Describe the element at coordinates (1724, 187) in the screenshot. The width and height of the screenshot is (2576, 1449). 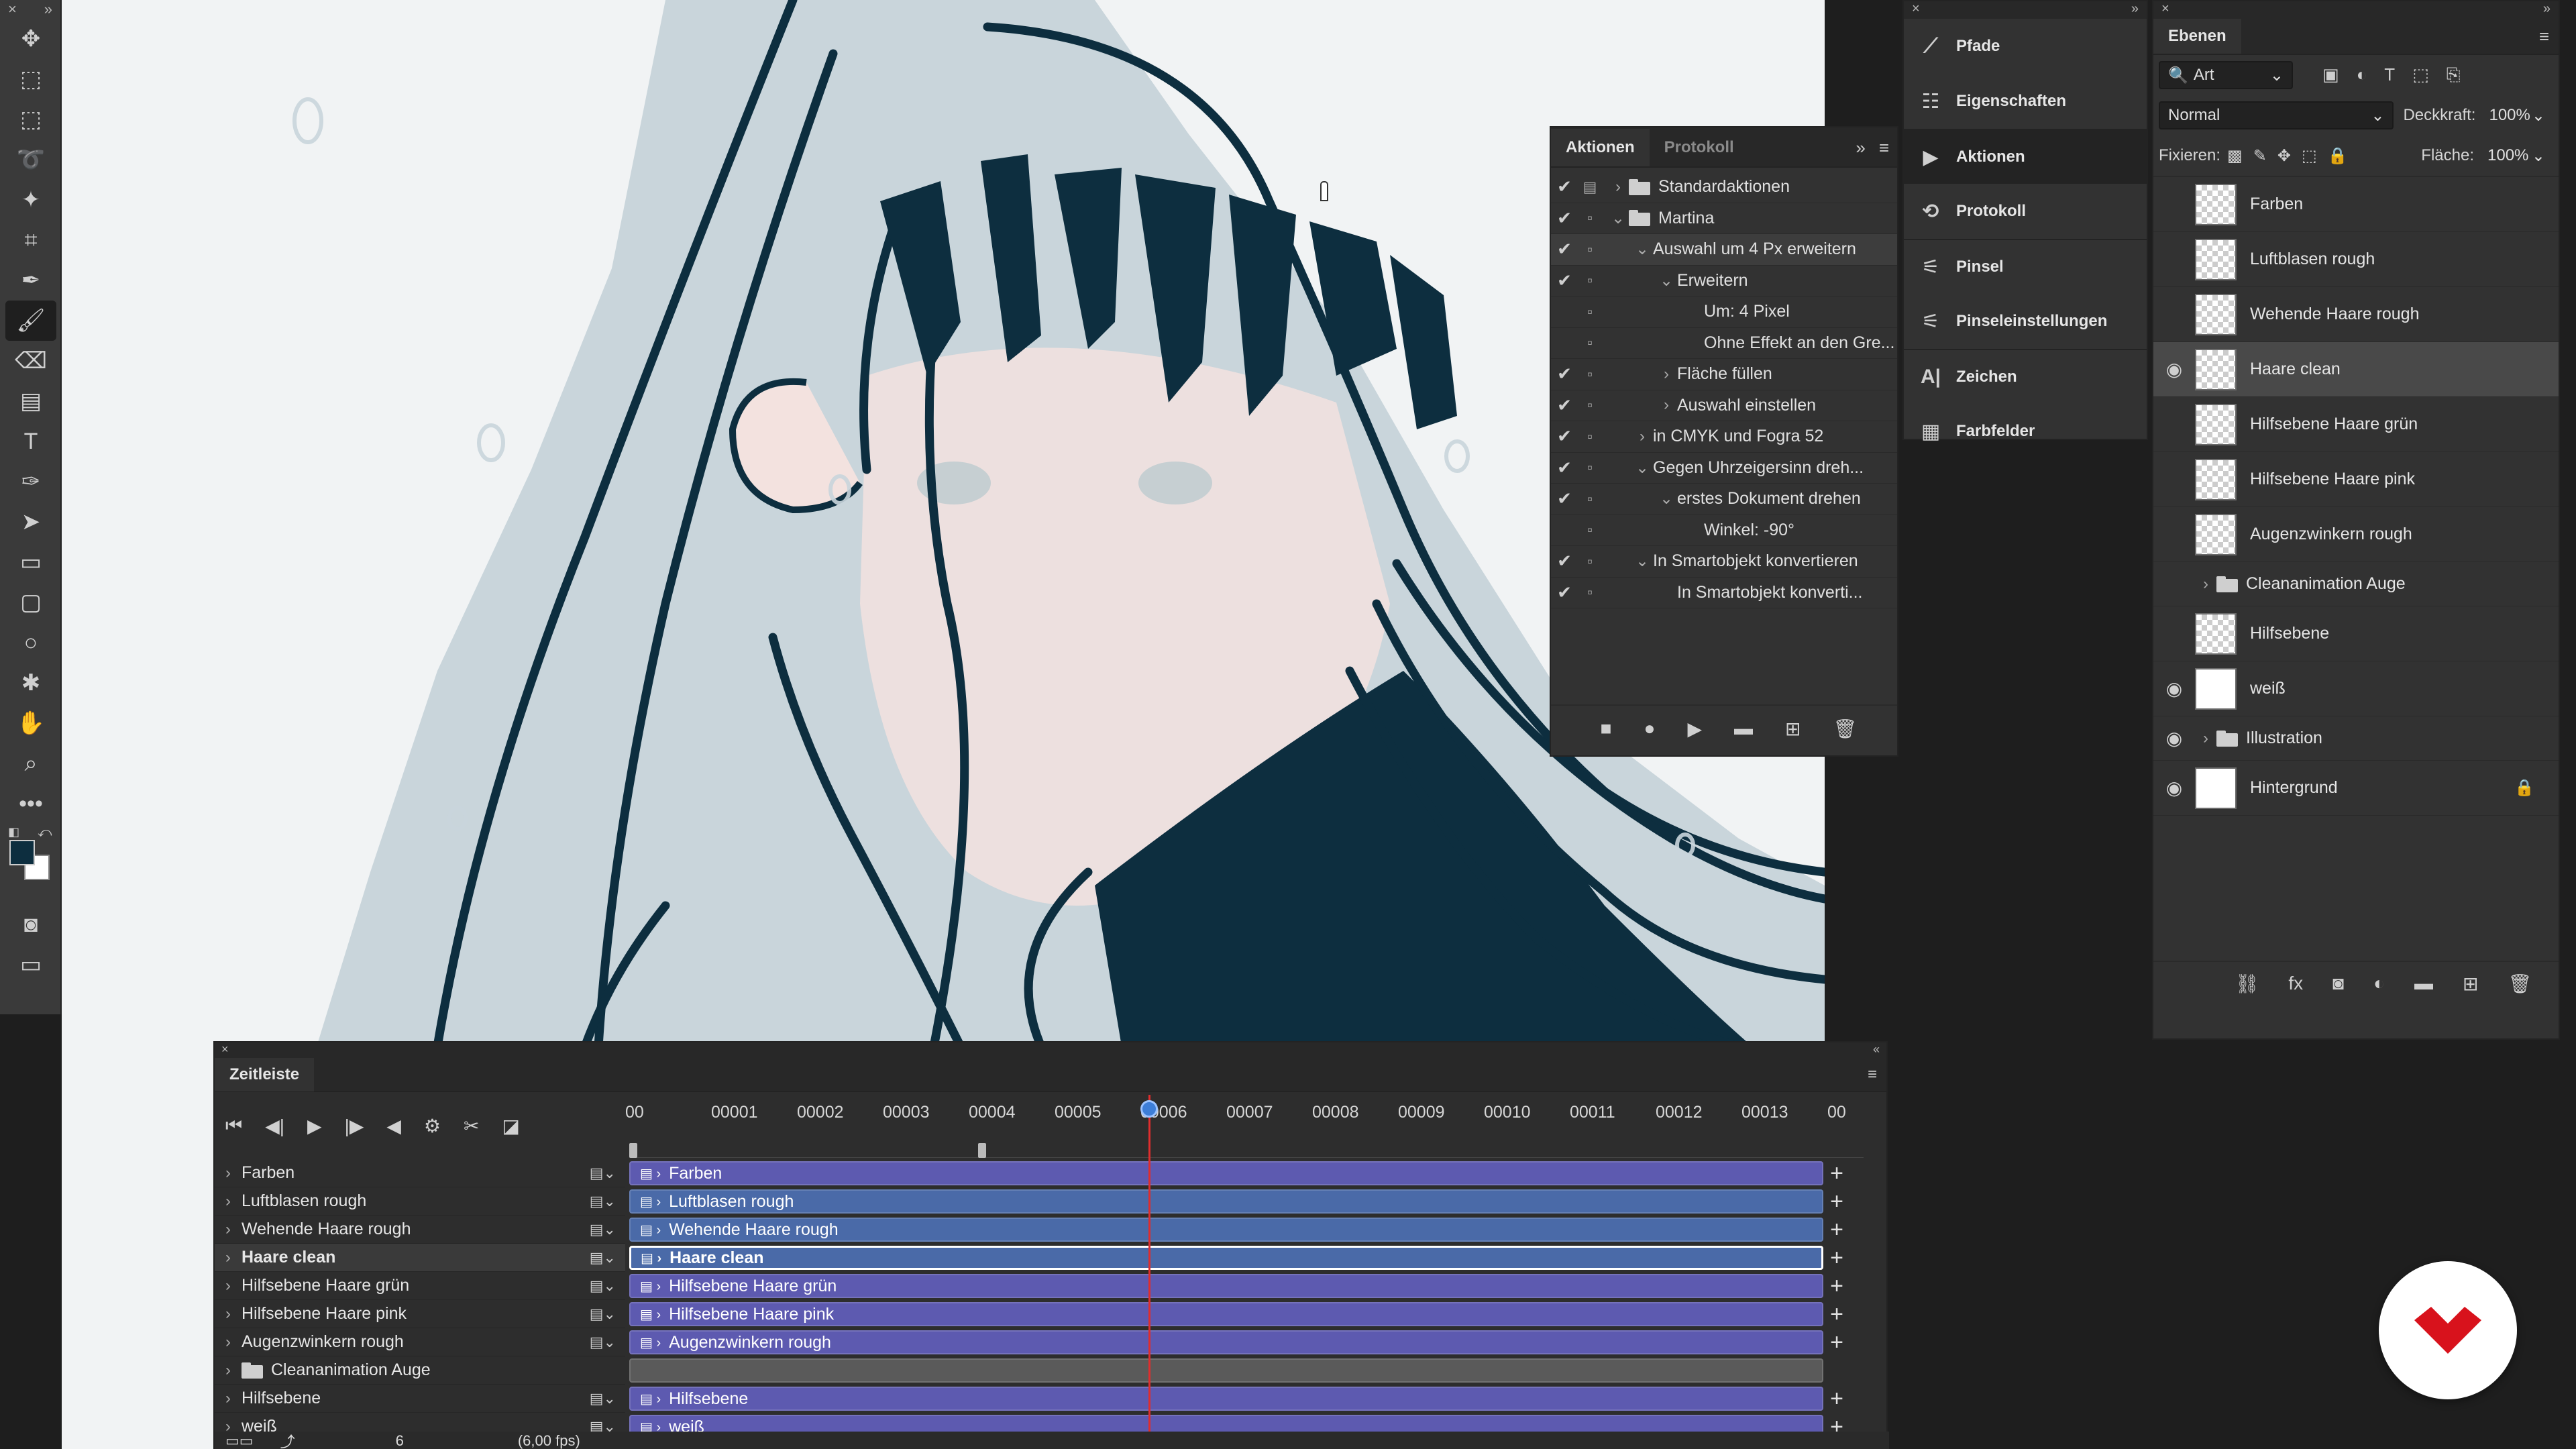
I see `action-row: ✔ ▤ › Standardaktionen` at that location.